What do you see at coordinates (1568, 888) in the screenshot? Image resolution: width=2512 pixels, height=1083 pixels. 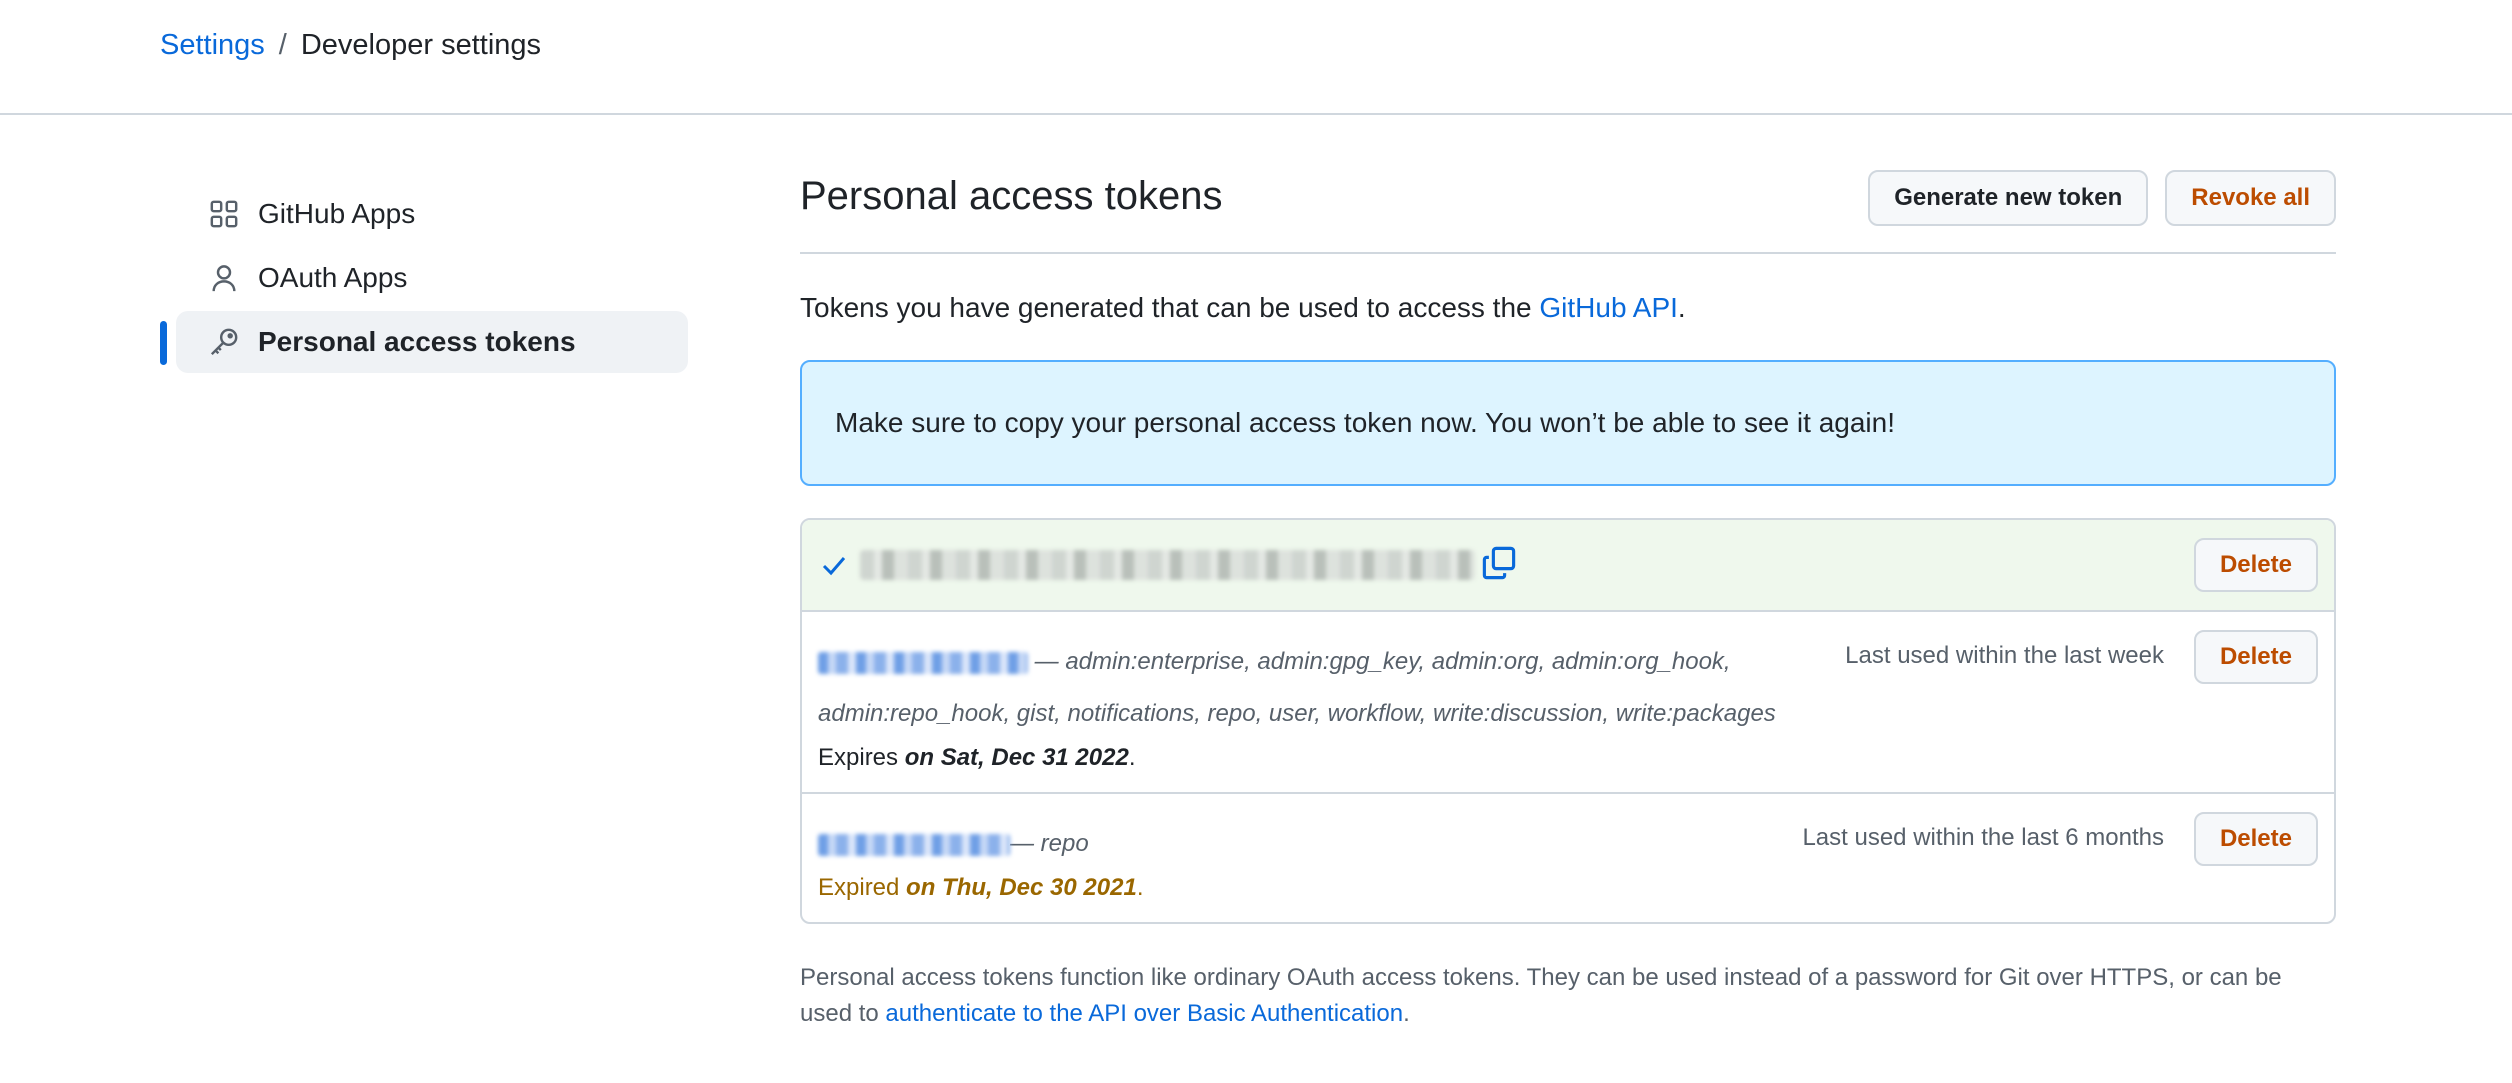 I see `token-expiry: Expired on Thu, Dec 30 2021.` at bounding box center [1568, 888].